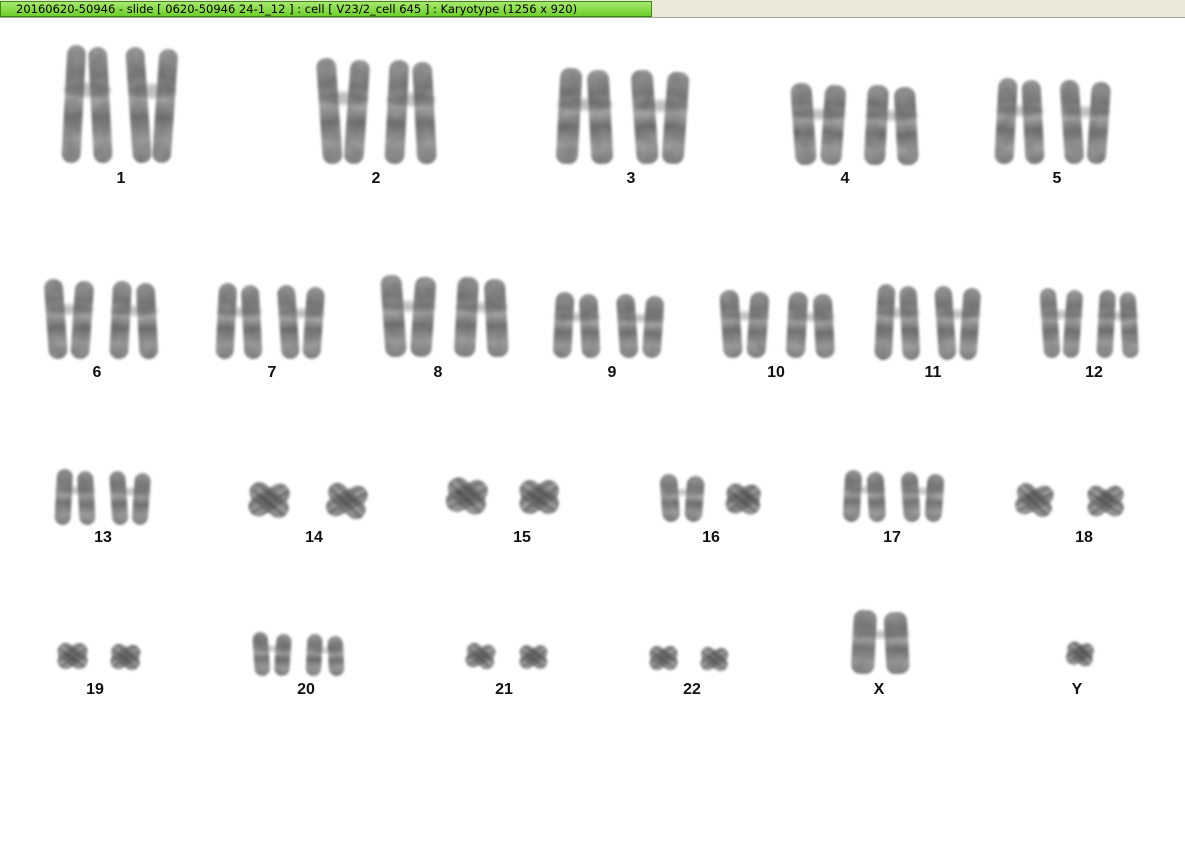  What do you see at coordinates (923, 496) in the screenshot?
I see `chromosome-17-b` at bounding box center [923, 496].